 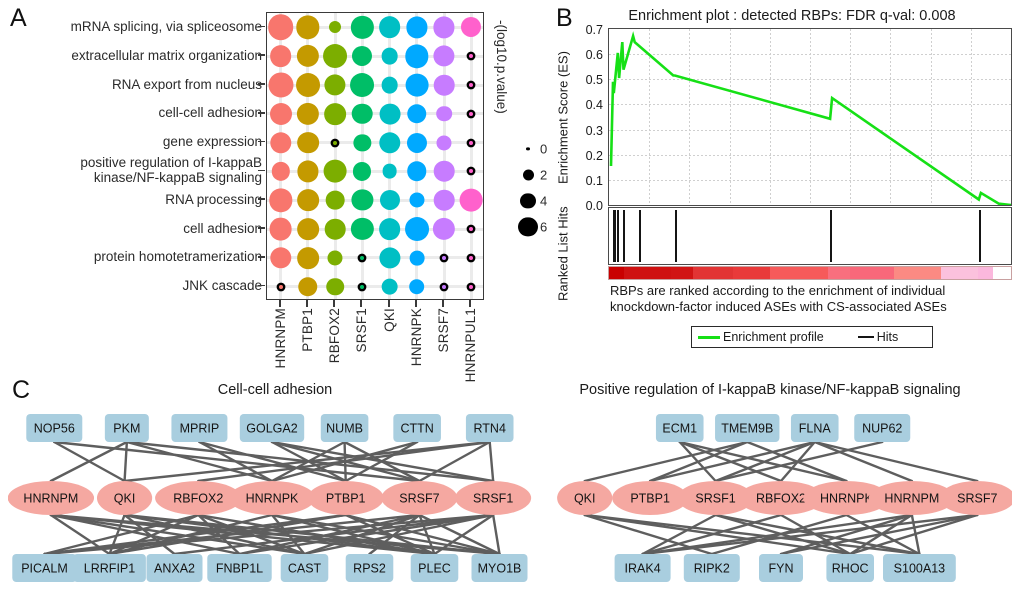 I want to click on network-node-ellipse: HNRNPK, so click(x=272, y=498).